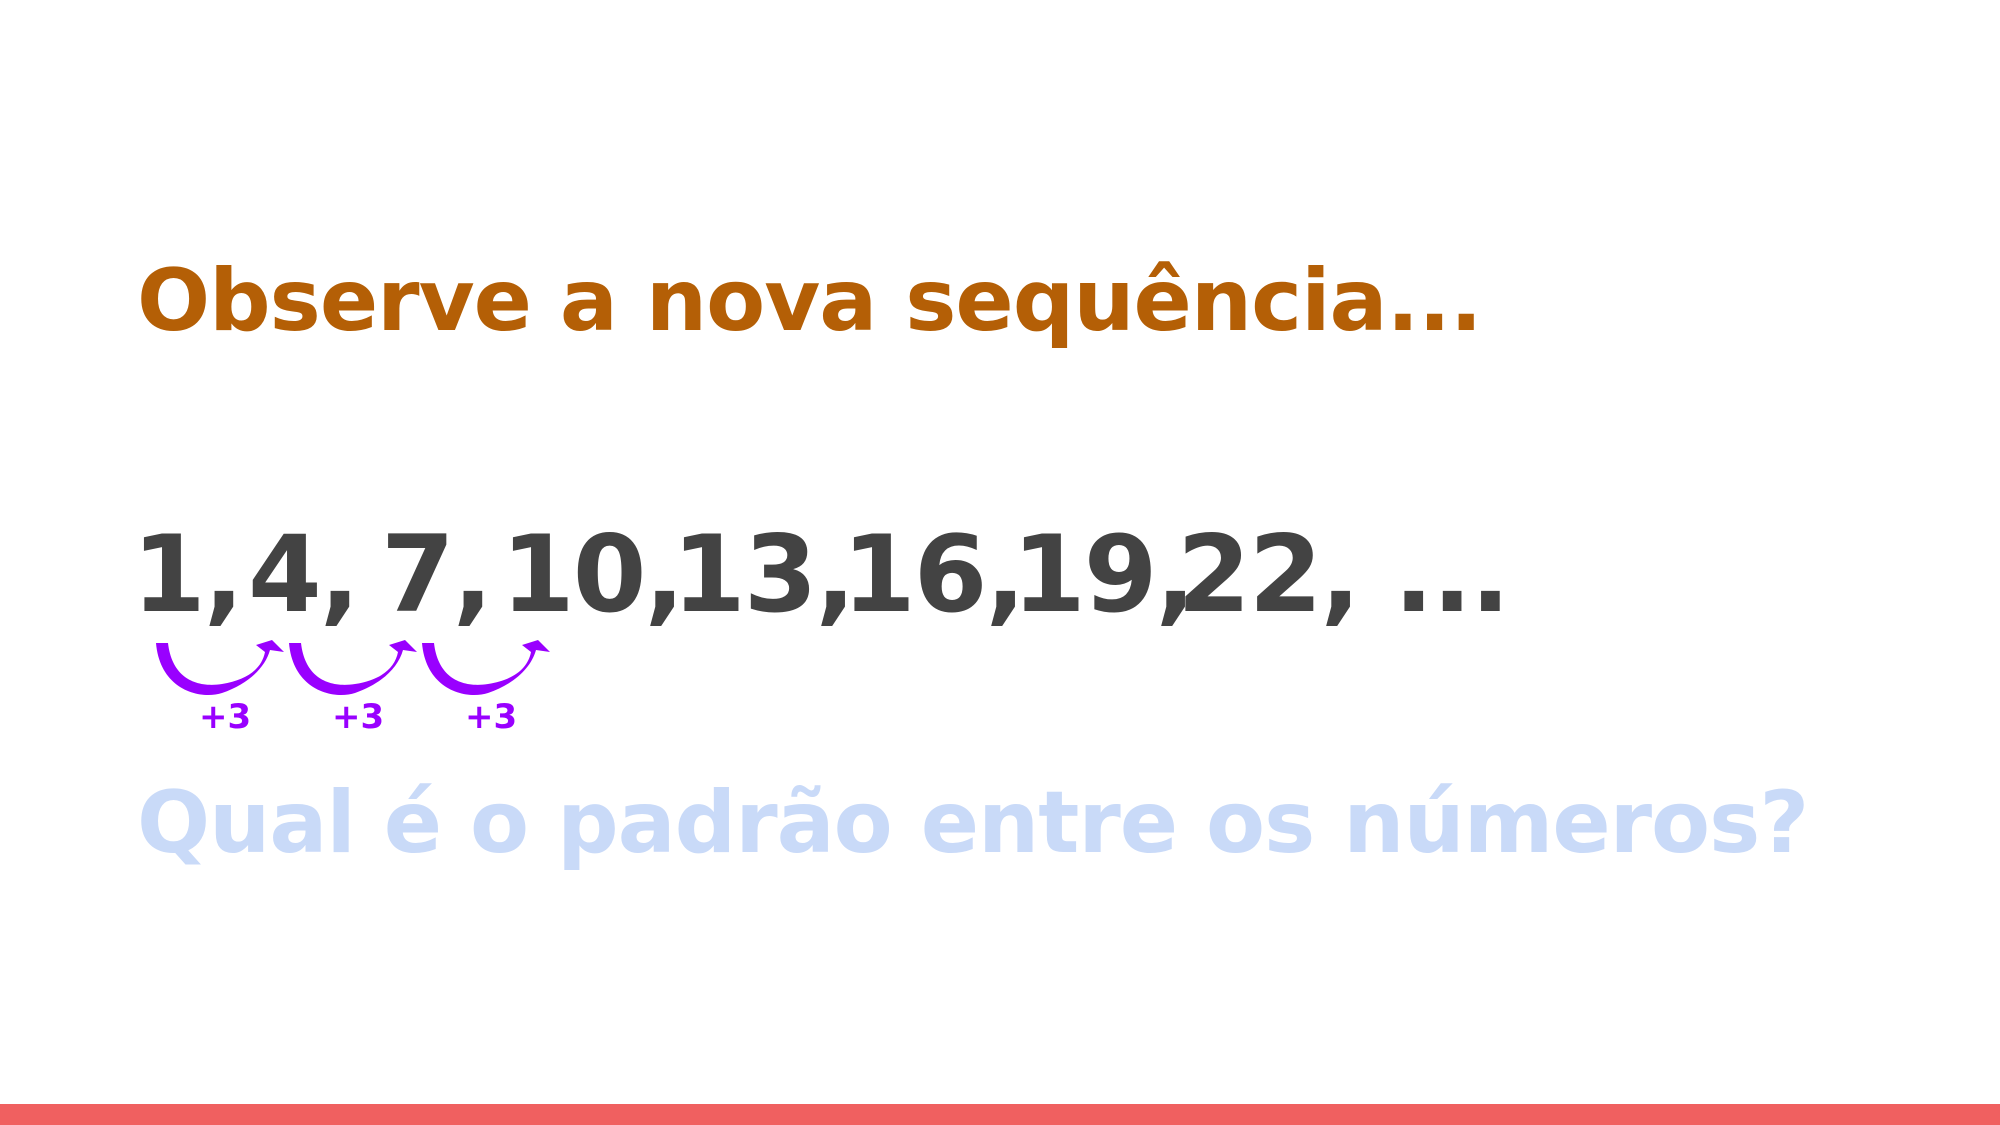 This screenshot has width=2000, height=1125. I want to click on sequence-term: 19,, so click(1104, 574).